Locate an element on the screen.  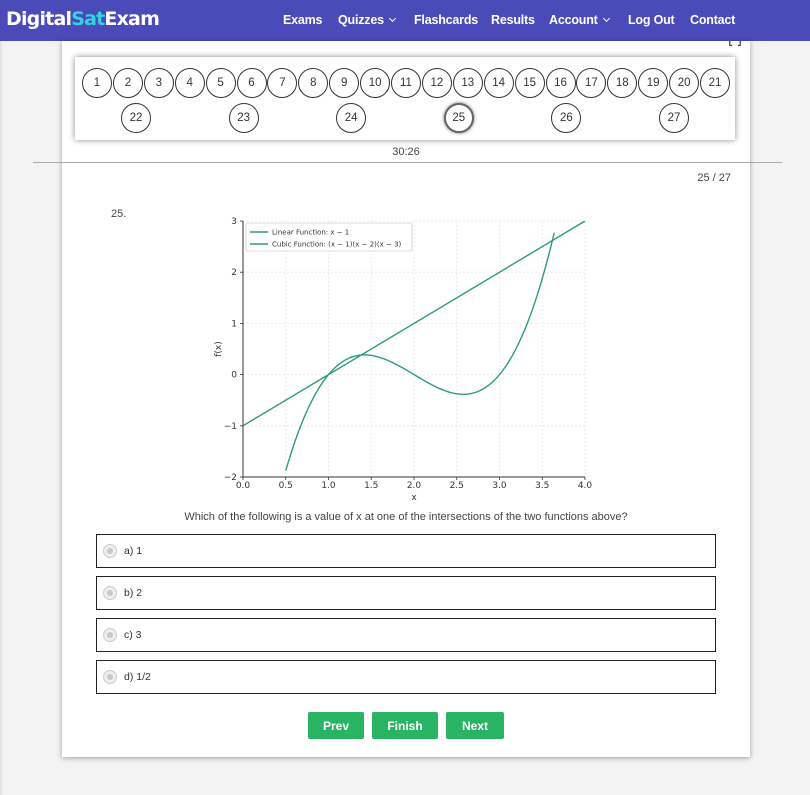
page-edge is located at coordinates (1, 418).